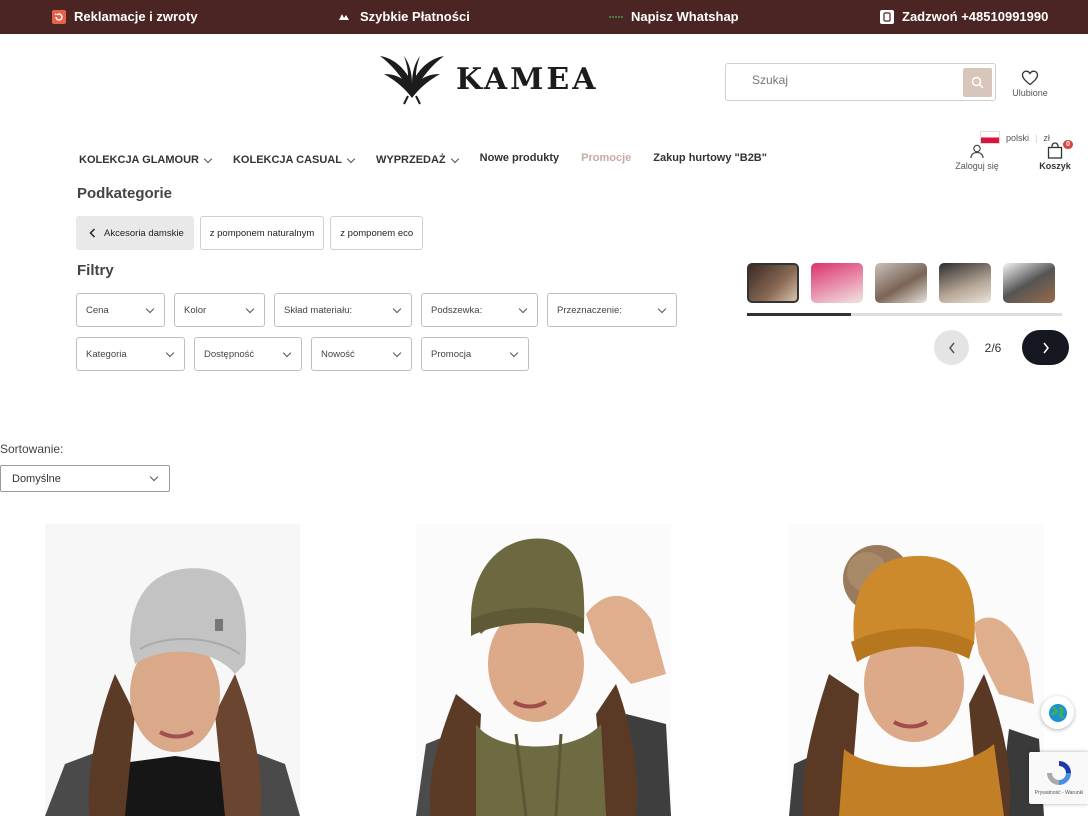 The height and width of the screenshot is (816, 1088). I want to click on sorting-label: Sortowanie:, so click(32, 449).